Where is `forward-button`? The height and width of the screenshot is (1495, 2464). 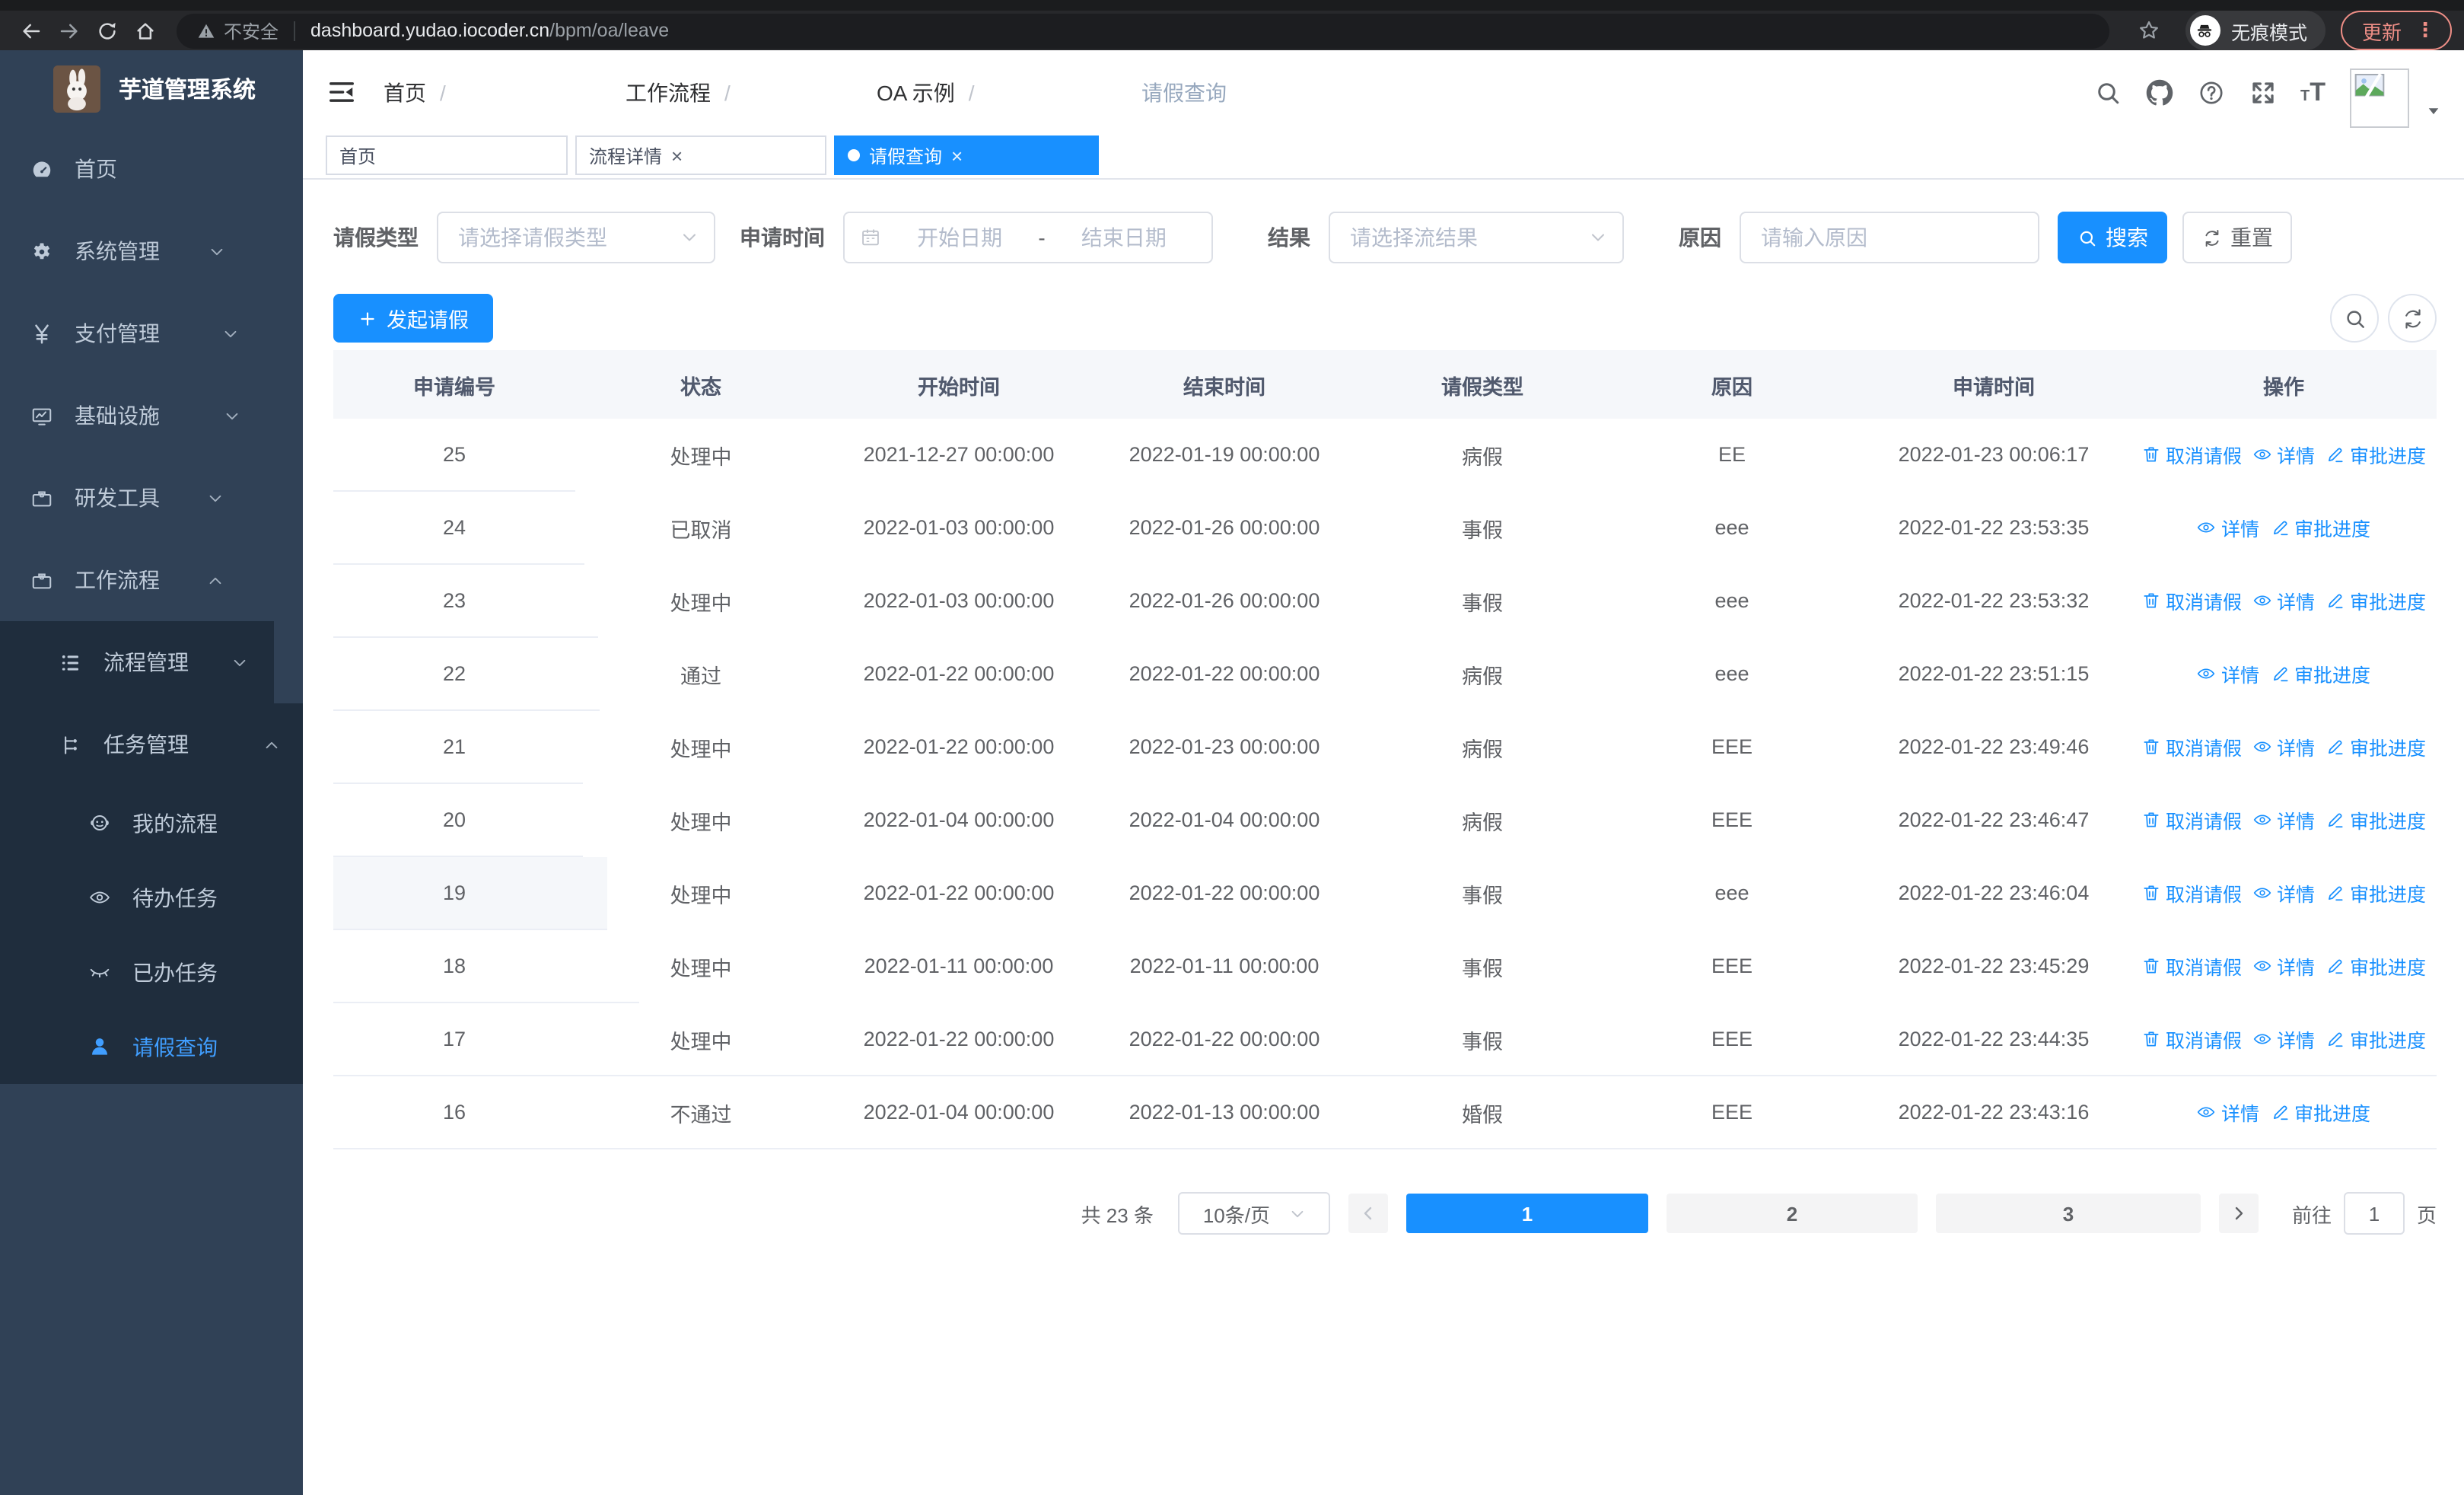 forward-button is located at coordinates (69, 31).